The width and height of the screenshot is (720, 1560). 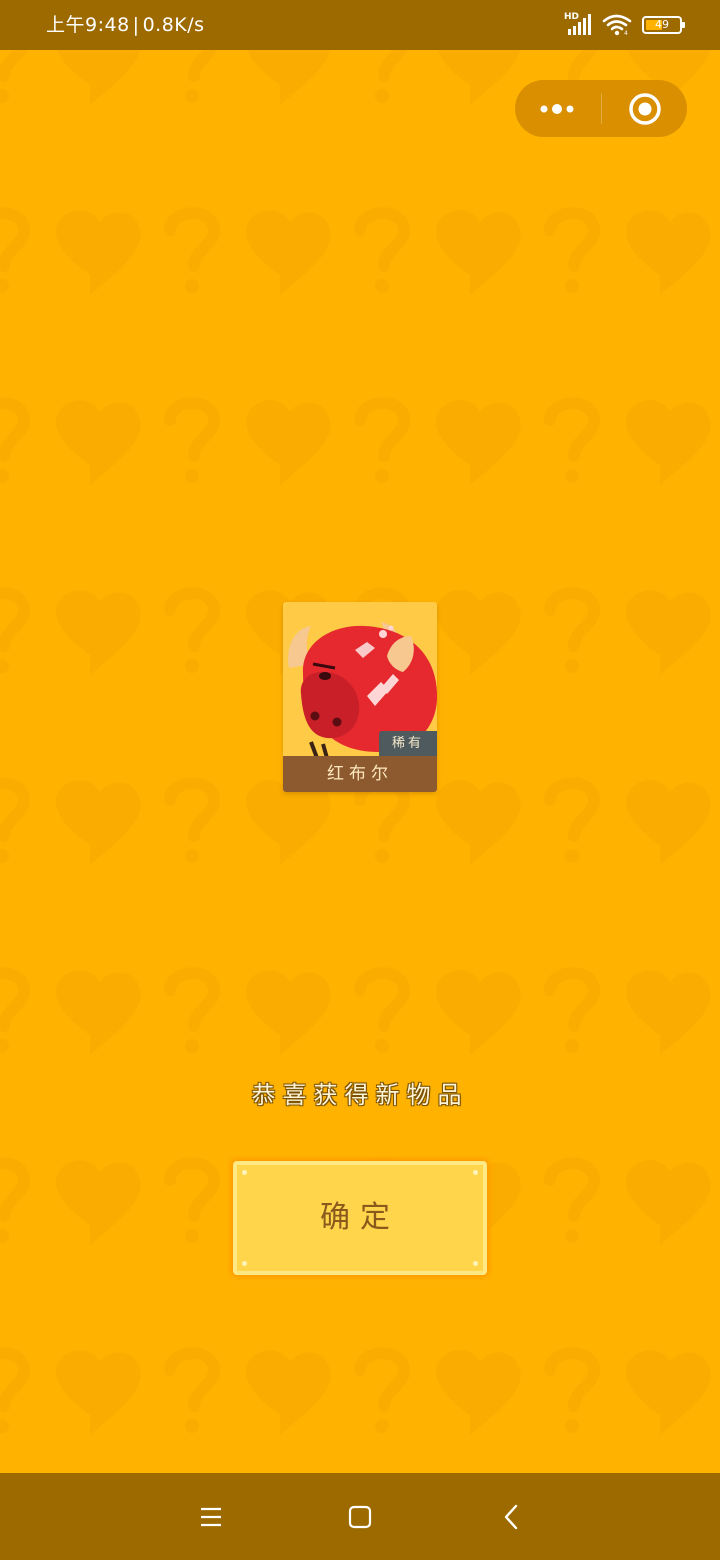 What do you see at coordinates (360, 25) in the screenshot?
I see `status-bar: 上午9:48 | 0.8K/s HD 4 49` at bounding box center [360, 25].